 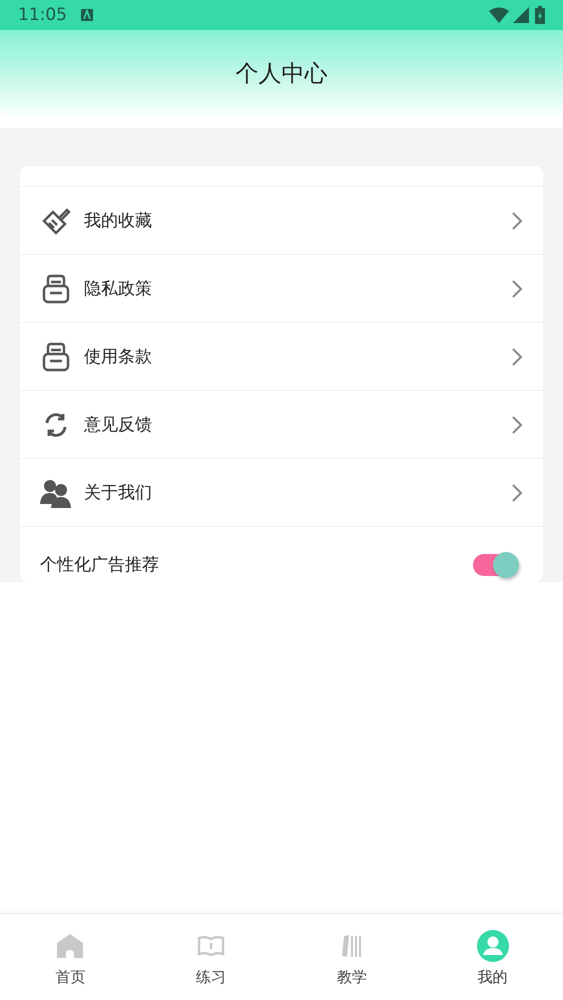 What do you see at coordinates (281, 424) in the screenshot?
I see `menu-item: 意见反馈` at bounding box center [281, 424].